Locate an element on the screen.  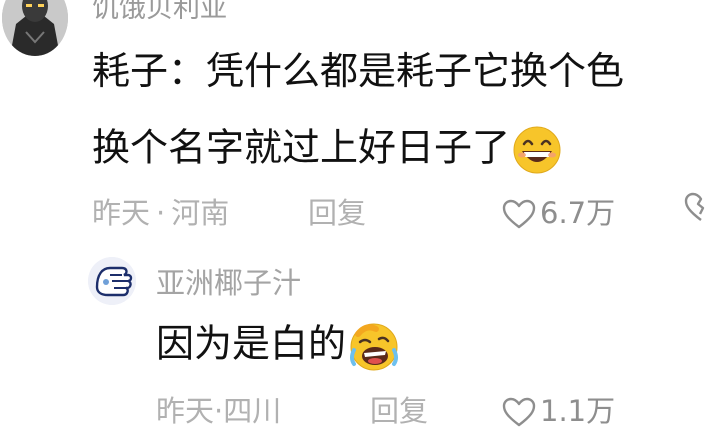
comment-text-line-2-text: 换个名字就过上好日子了 is located at coordinates (301, 147).